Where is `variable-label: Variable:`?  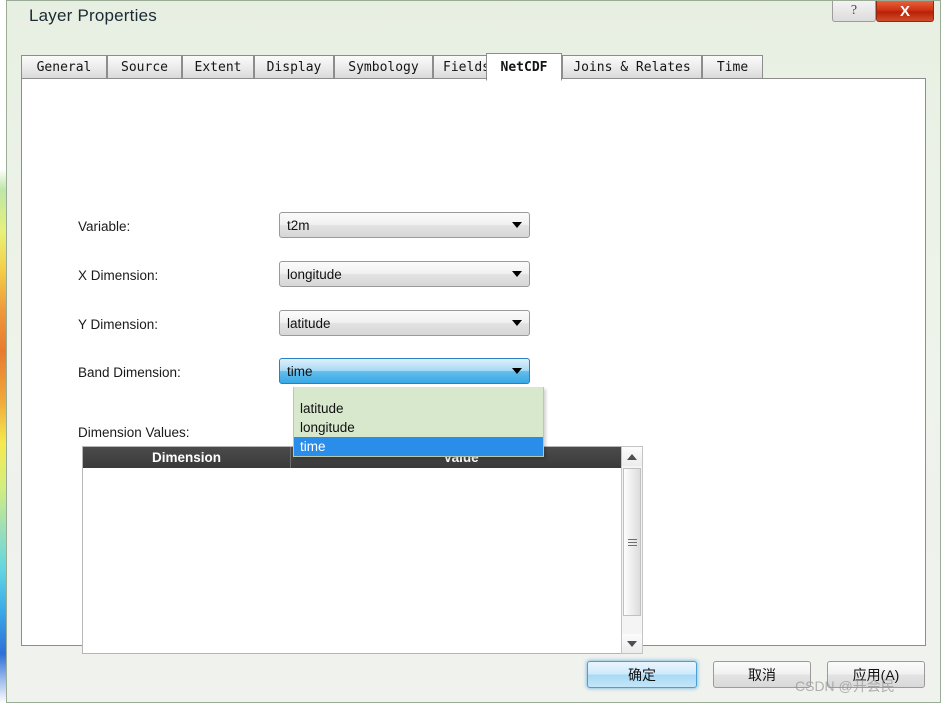
variable-label: Variable: is located at coordinates (104, 226).